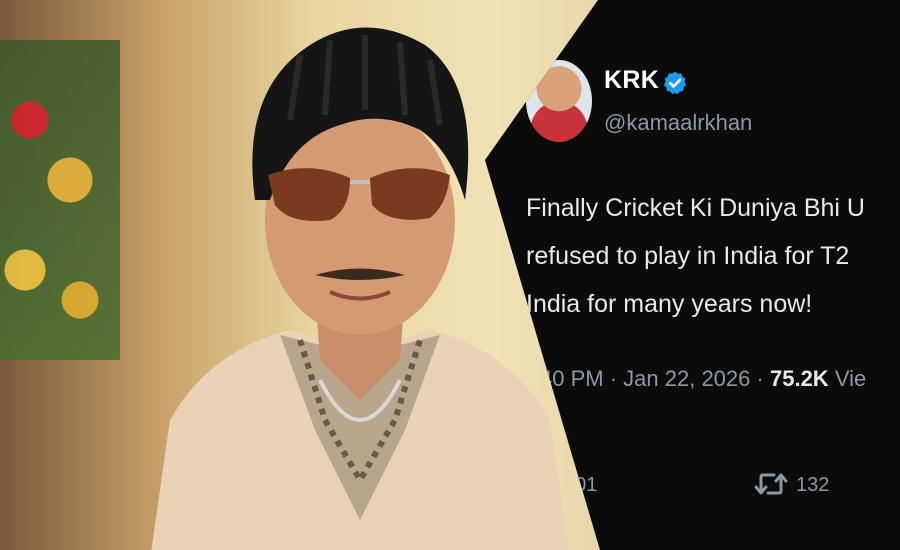  Describe the element at coordinates (631, 80) in the screenshot. I see `display-name: KRK` at that location.